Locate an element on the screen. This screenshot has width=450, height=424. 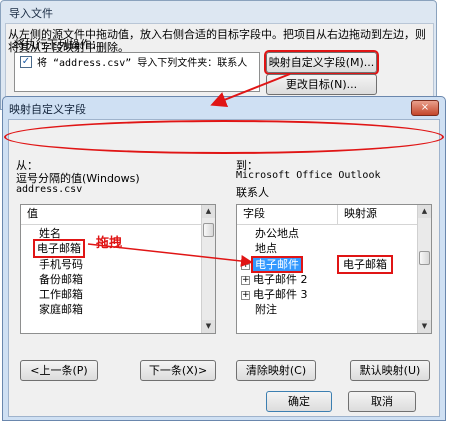
field-item-email: + 电子邮件 is located at coordinates (272, 264).